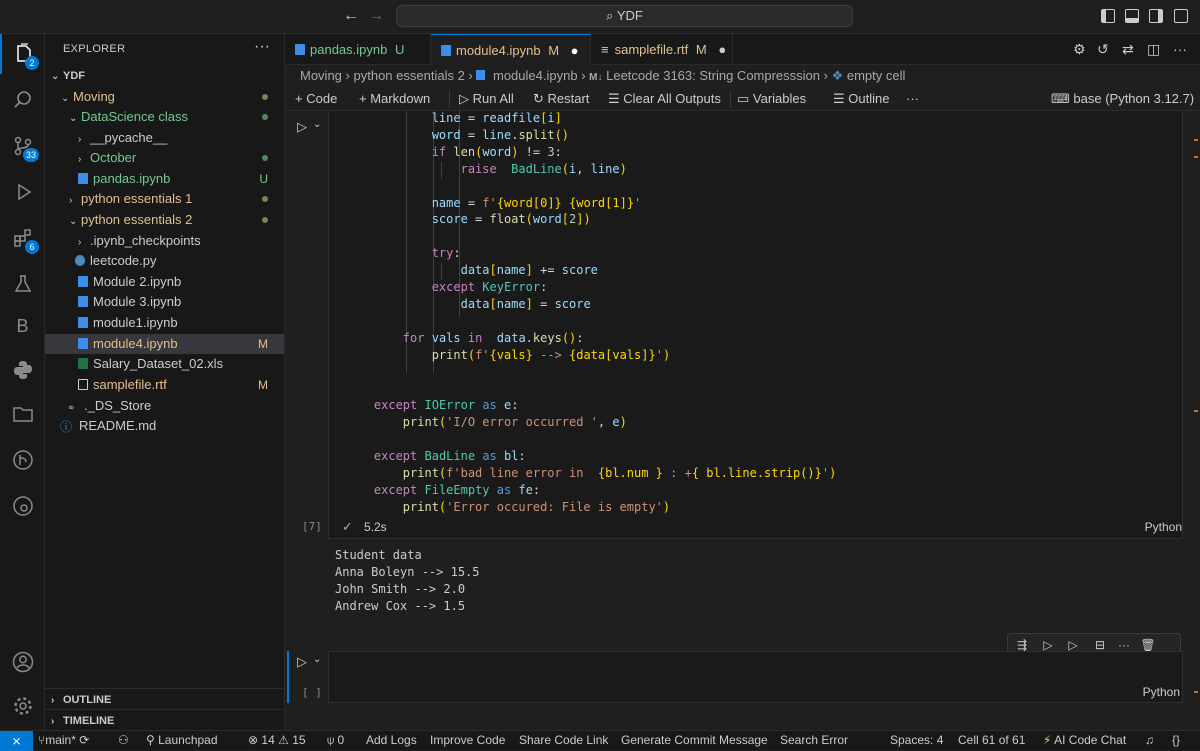 The width and height of the screenshot is (1200, 751). I want to click on gear-icon: ⚙, so click(1079, 49).